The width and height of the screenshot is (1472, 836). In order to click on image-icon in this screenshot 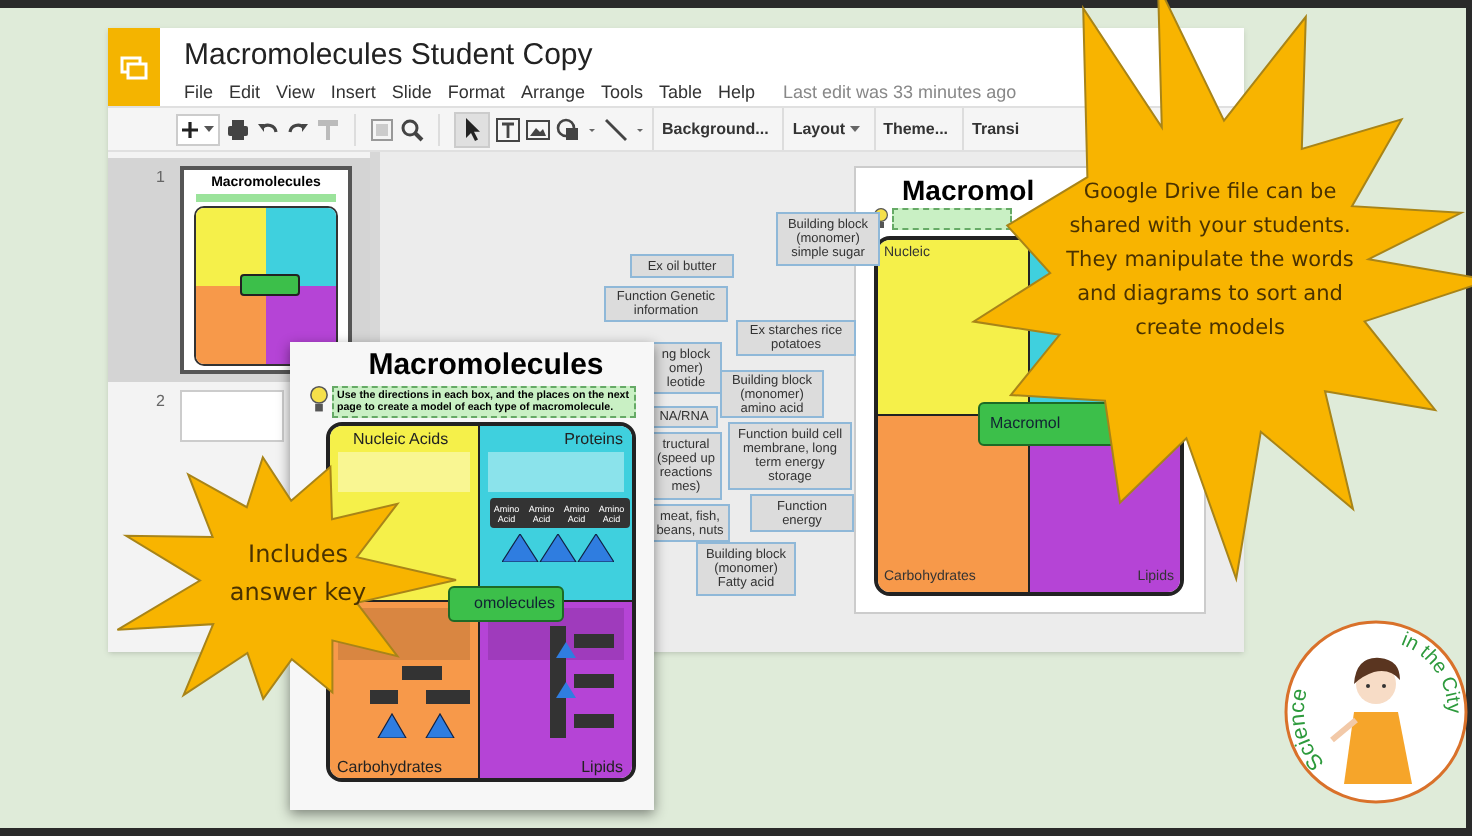, I will do `click(538, 129)`.